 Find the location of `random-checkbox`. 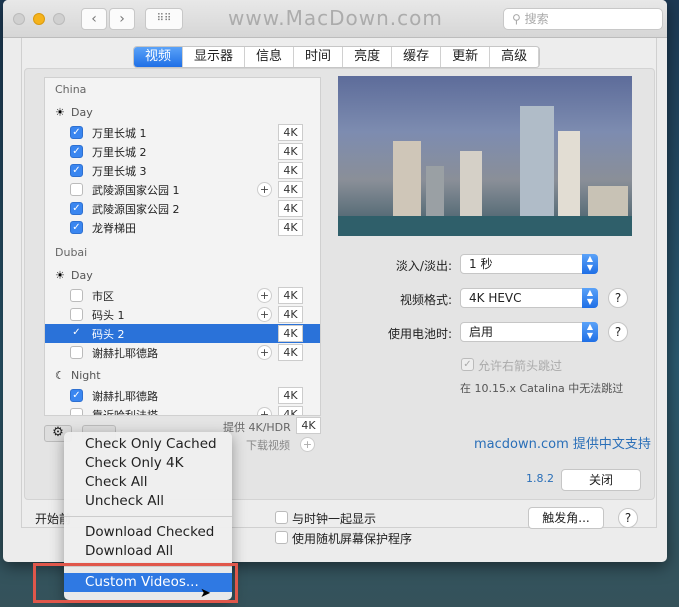

random-checkbox is located at coordinates (281, 537).